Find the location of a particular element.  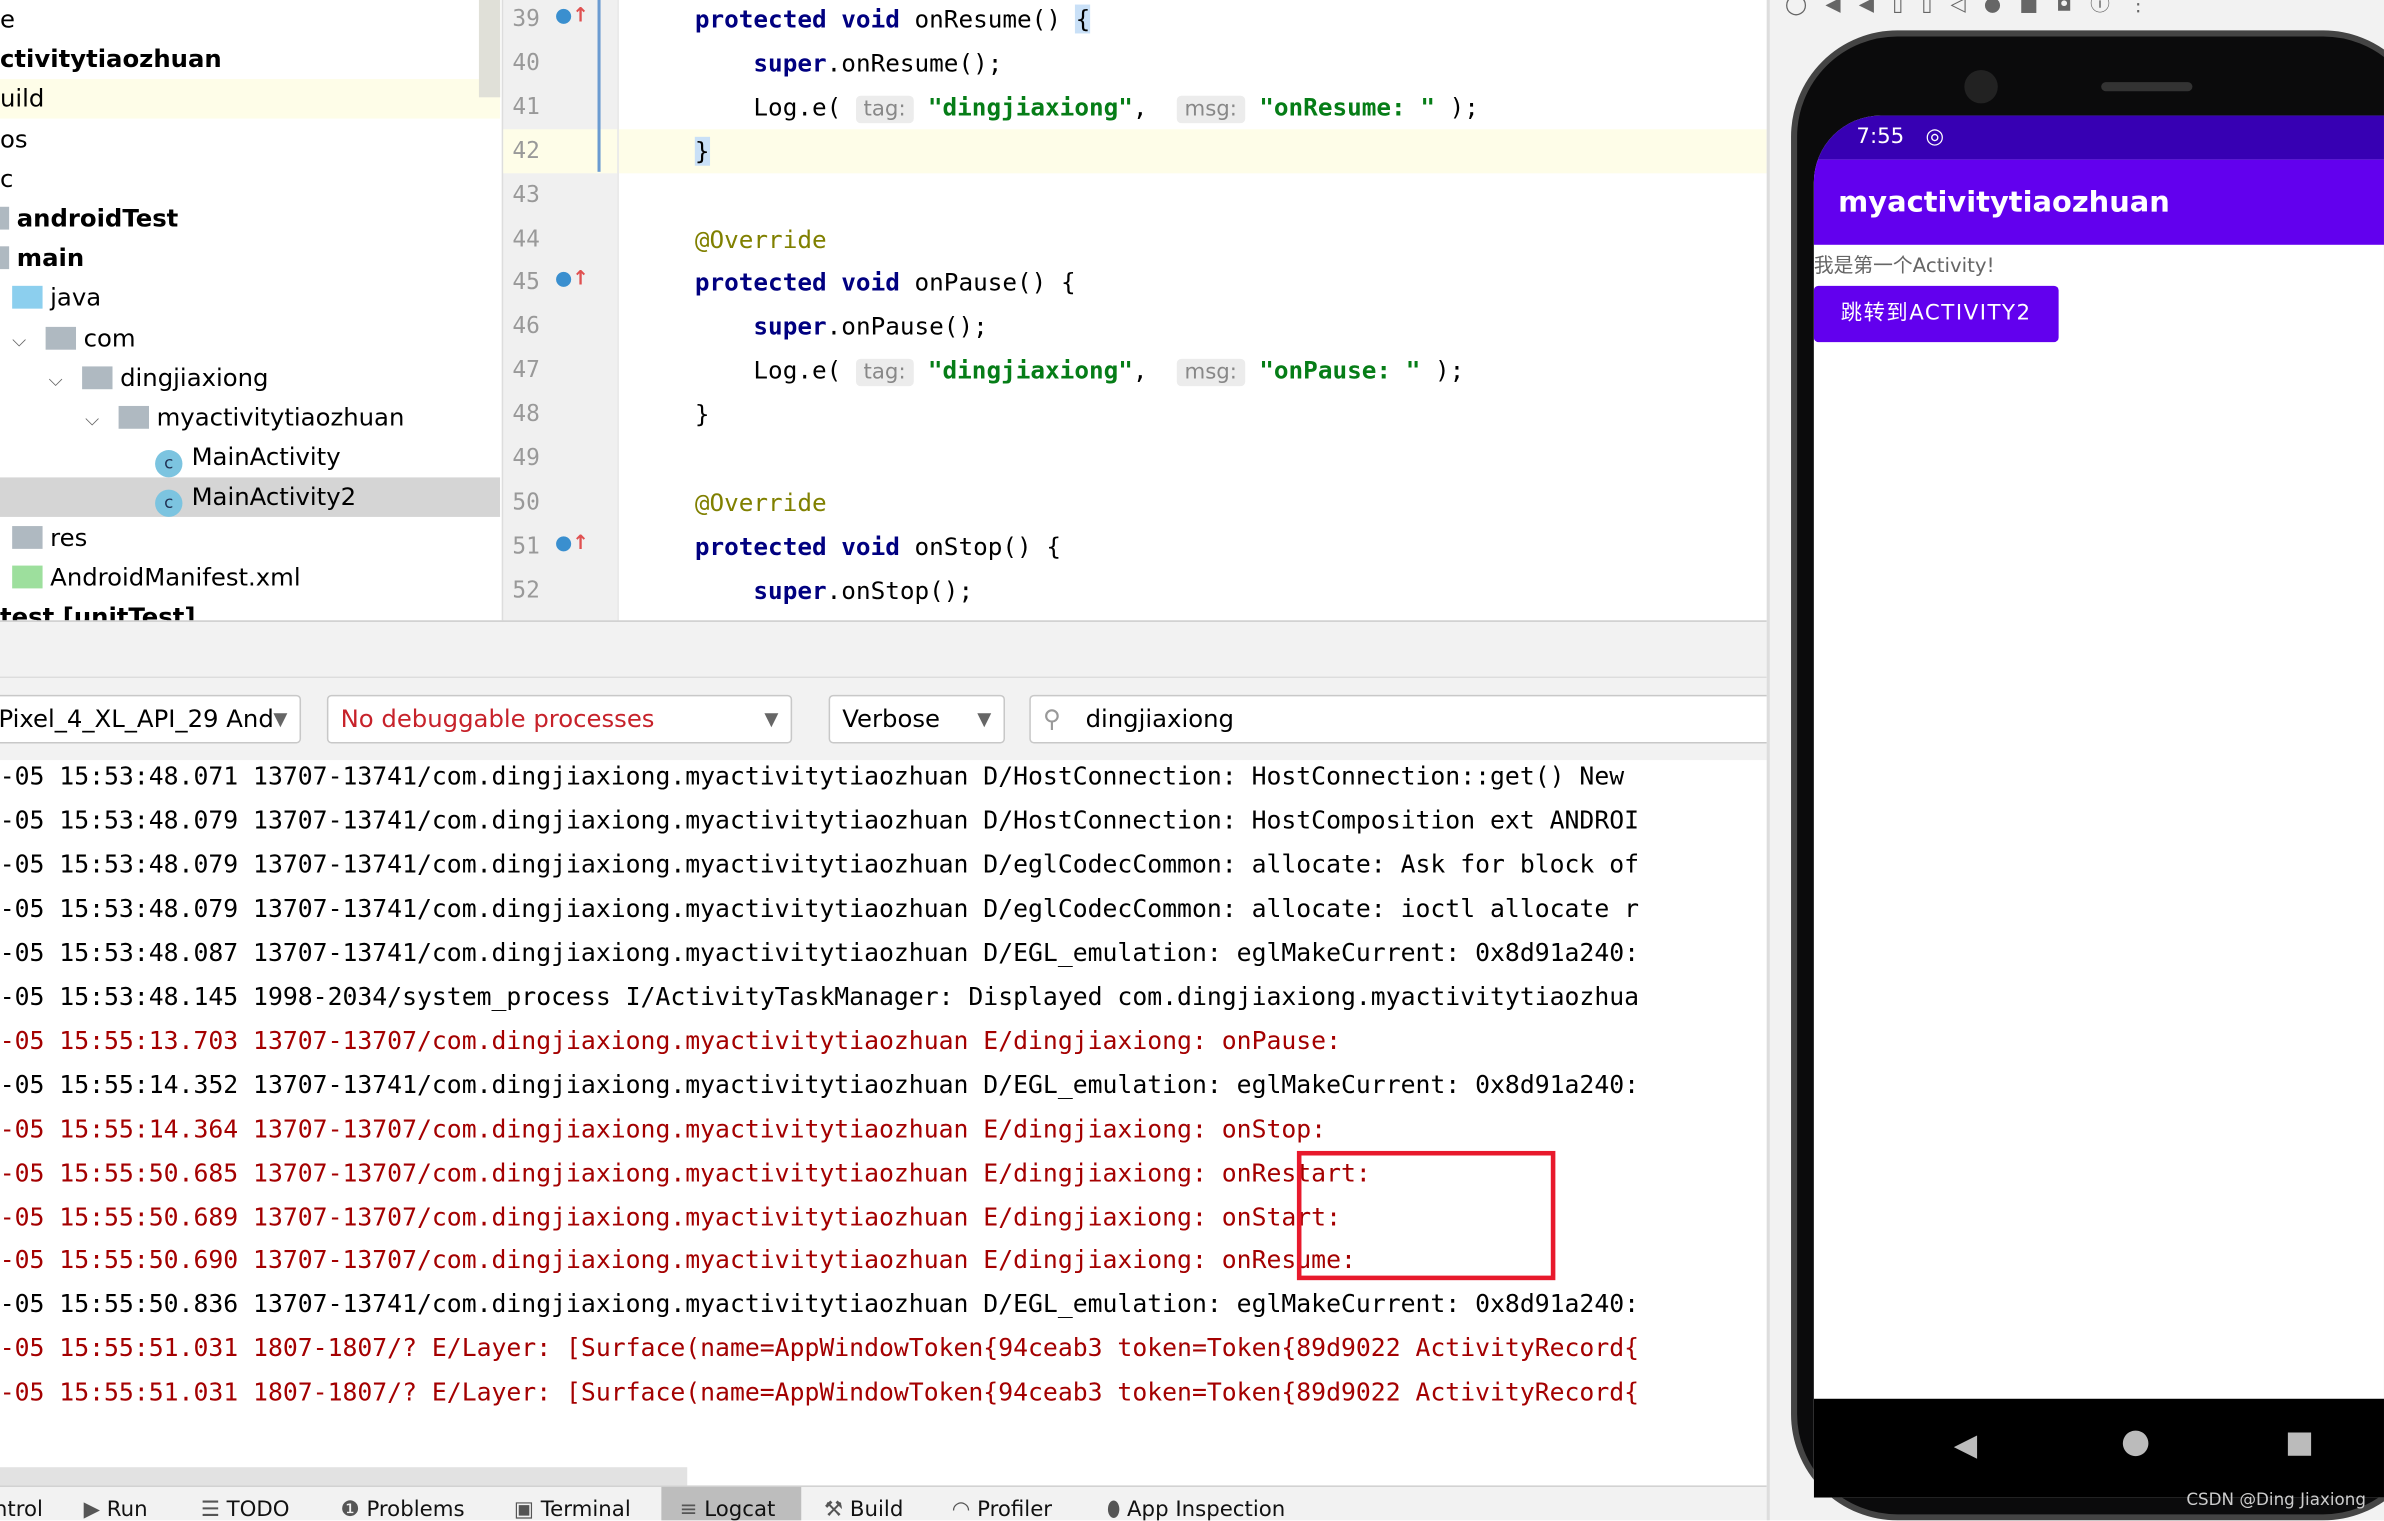

tab-ntrol: ntrol is located at coordinates (27, 1504).